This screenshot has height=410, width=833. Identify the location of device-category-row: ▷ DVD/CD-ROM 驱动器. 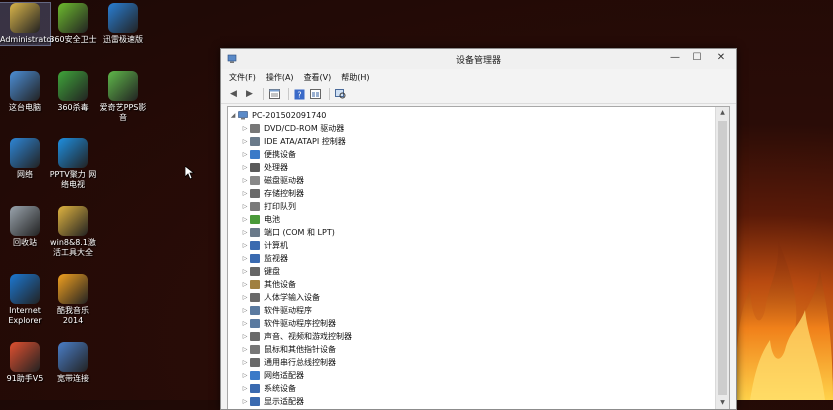
(471, 128).